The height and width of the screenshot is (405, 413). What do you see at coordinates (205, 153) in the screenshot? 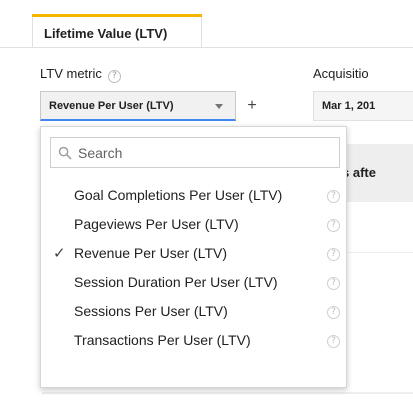
I see `search-input` at bounding box center [205, 153].